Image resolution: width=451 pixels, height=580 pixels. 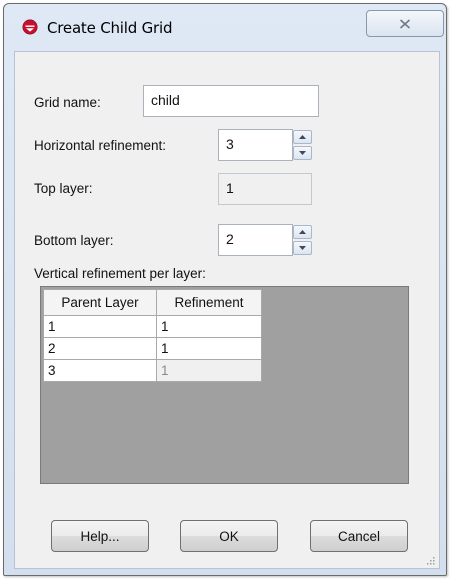 I want to click on table-row: 3 1, so click(x=152, y=370).